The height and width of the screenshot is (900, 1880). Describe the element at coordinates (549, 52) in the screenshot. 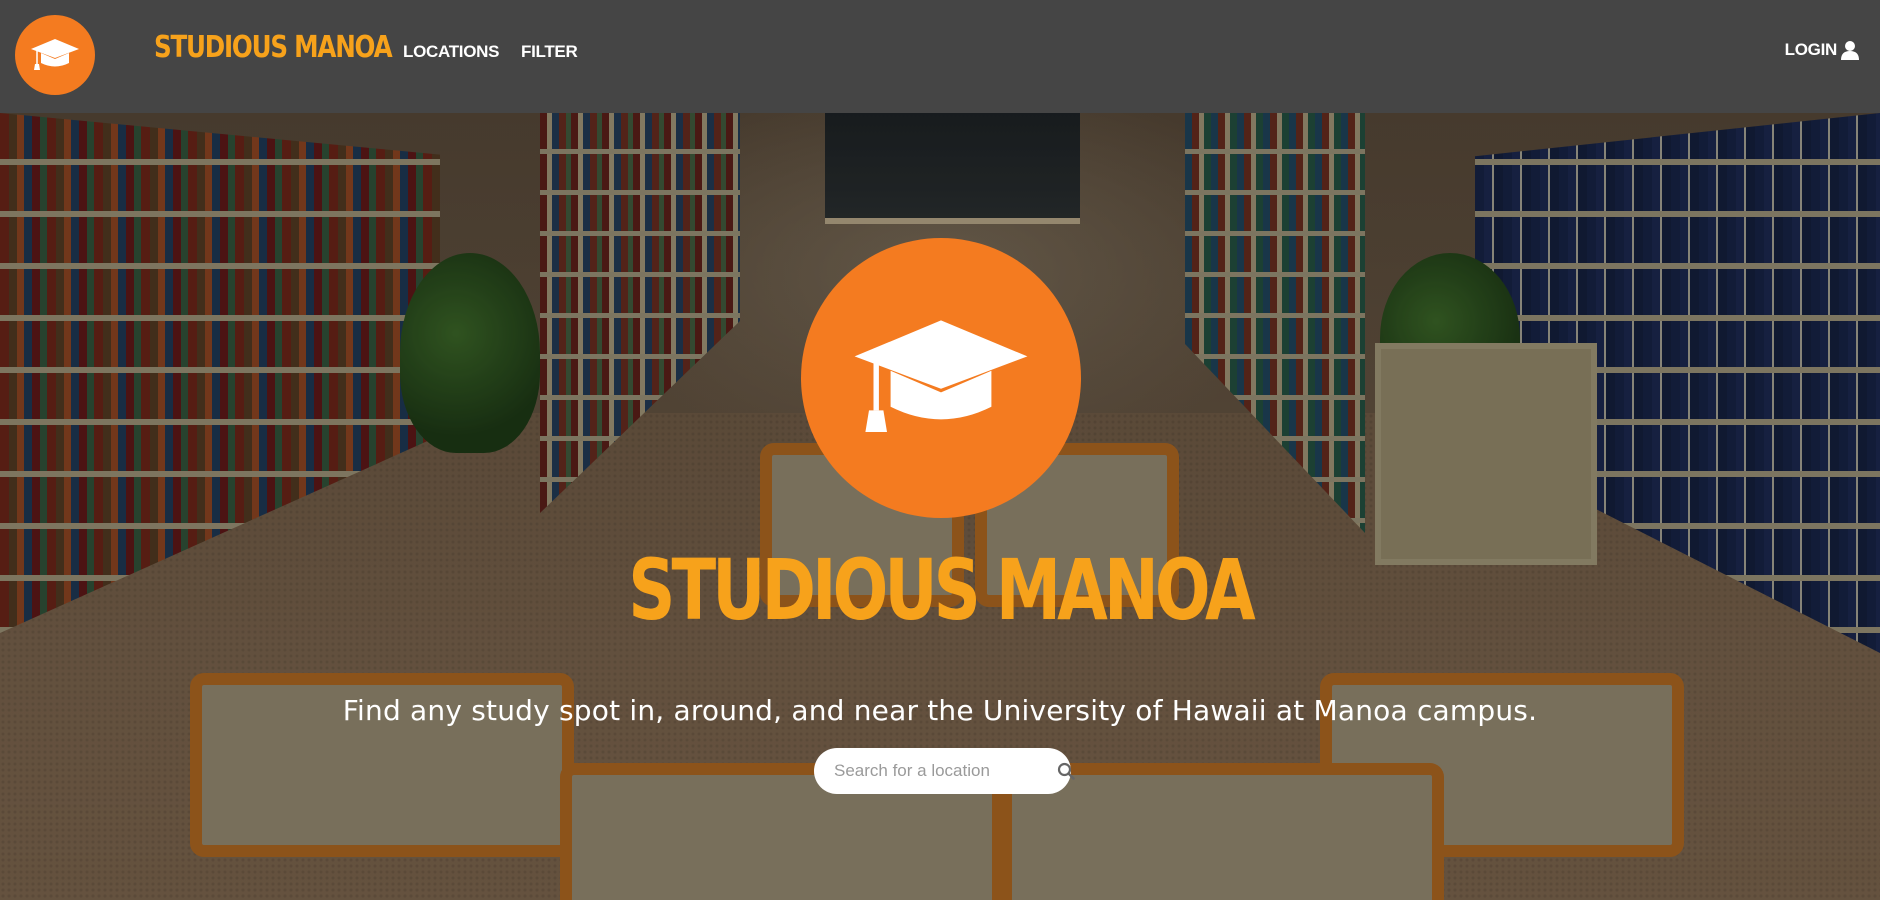

I see `nav-link-filter: FILTER` at that location.